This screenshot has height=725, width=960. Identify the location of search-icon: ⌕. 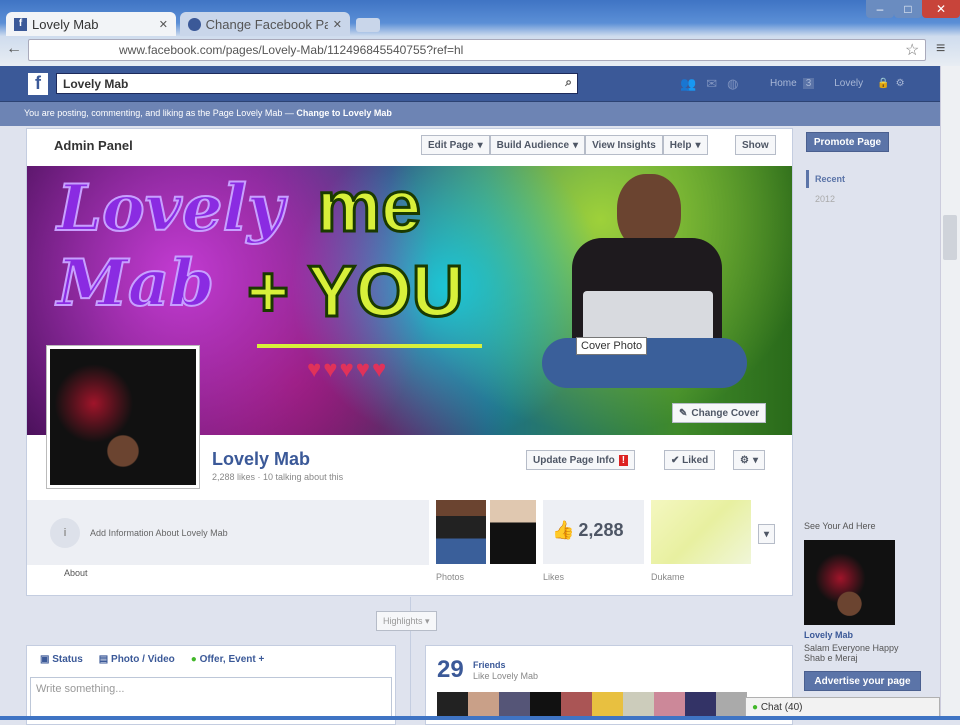
(568, 82).